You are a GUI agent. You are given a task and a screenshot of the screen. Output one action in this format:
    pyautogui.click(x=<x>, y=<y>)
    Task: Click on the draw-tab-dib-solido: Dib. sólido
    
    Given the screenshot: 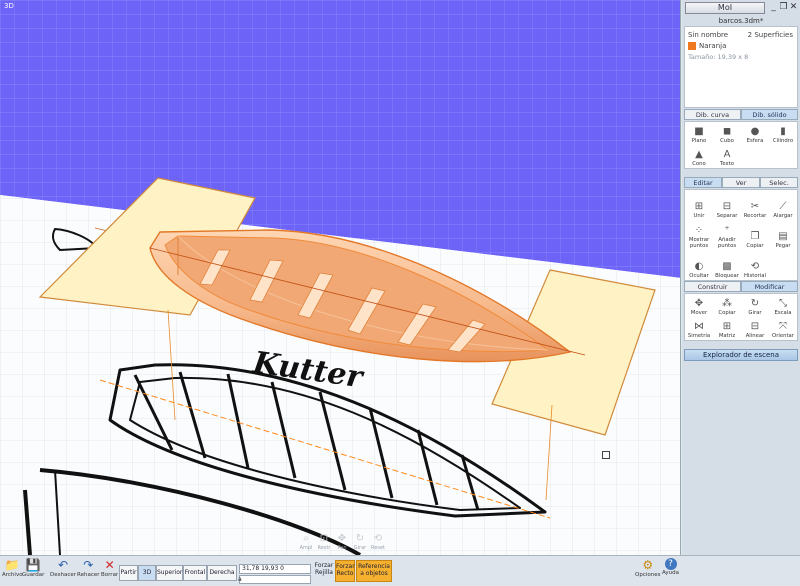 What is the action you would take?
    pyautogui.click(x=769, y=114)
    